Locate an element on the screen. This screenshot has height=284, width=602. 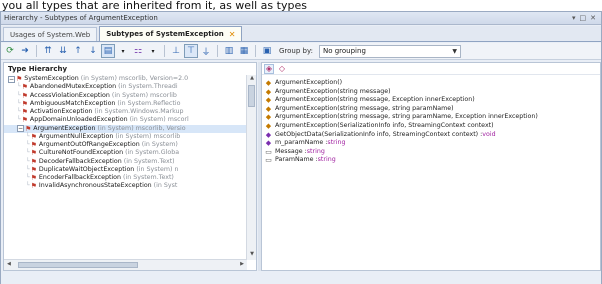
type-namespace: (in System) n is located at coordinates (157, 169).